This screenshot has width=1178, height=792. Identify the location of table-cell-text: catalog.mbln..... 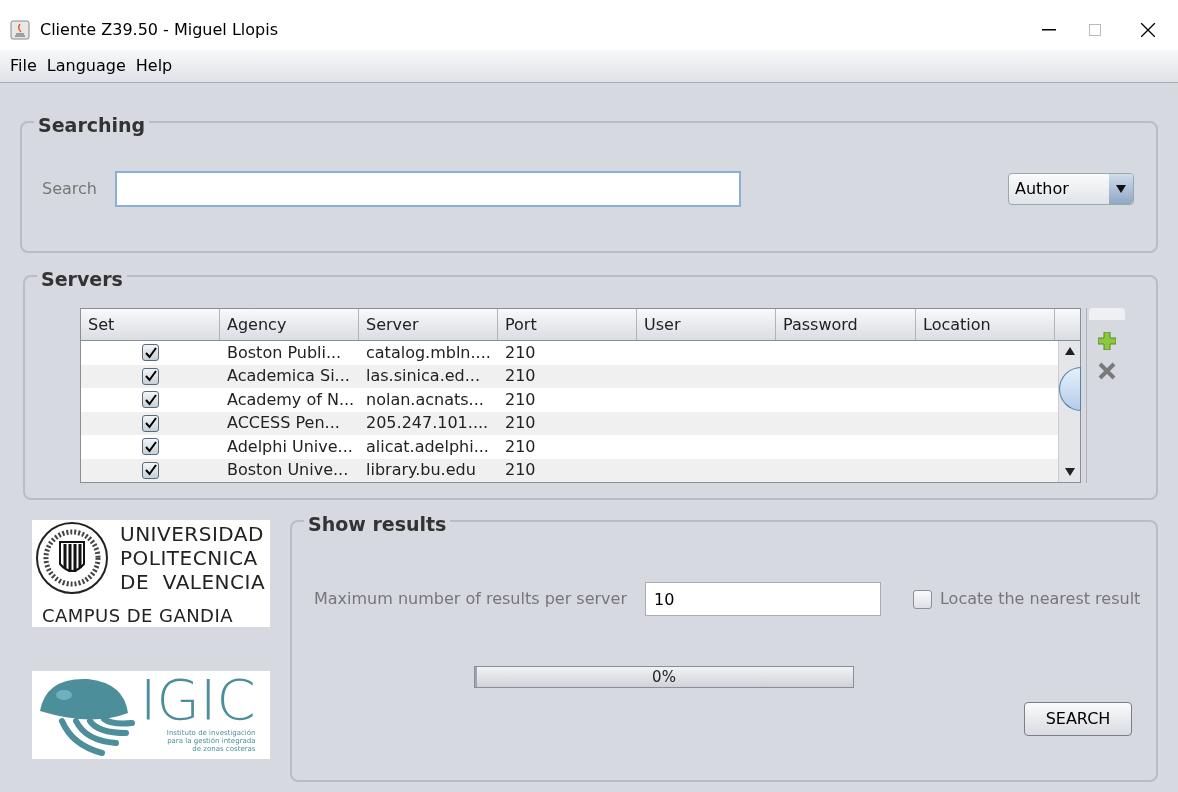
(428, 352).